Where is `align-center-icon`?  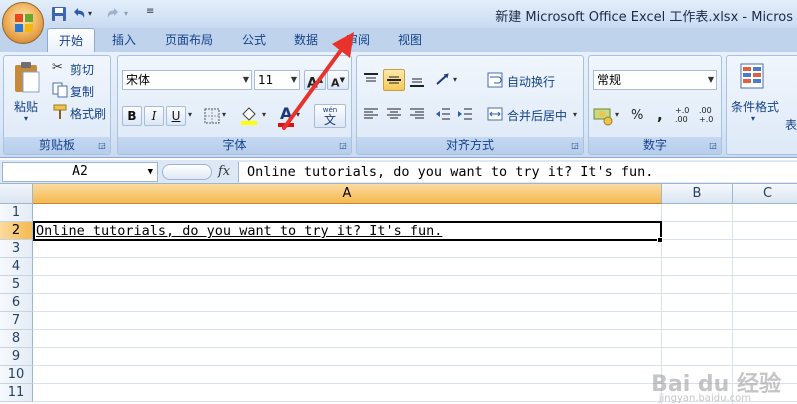
align-center-icon is located at coordinates (394, 114).